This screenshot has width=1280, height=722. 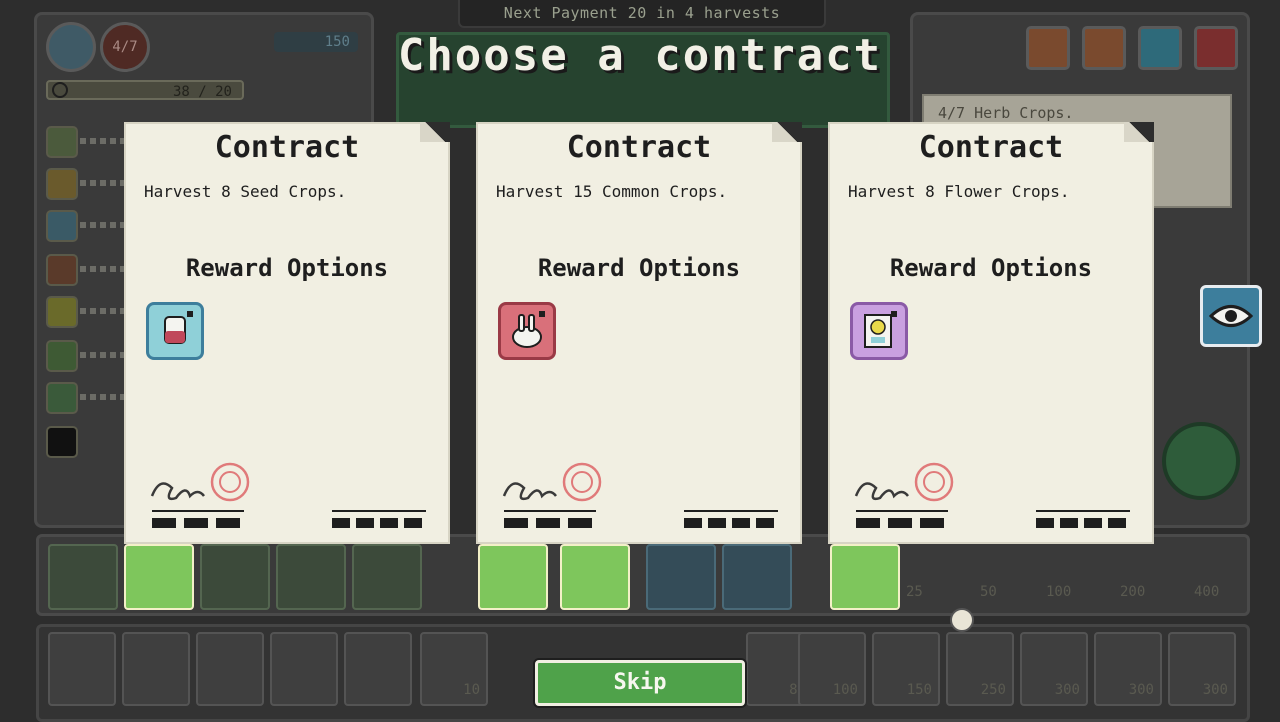 I want to click on contract-description: Harvest 8 Flower Crops., so click(x=959, y=191).